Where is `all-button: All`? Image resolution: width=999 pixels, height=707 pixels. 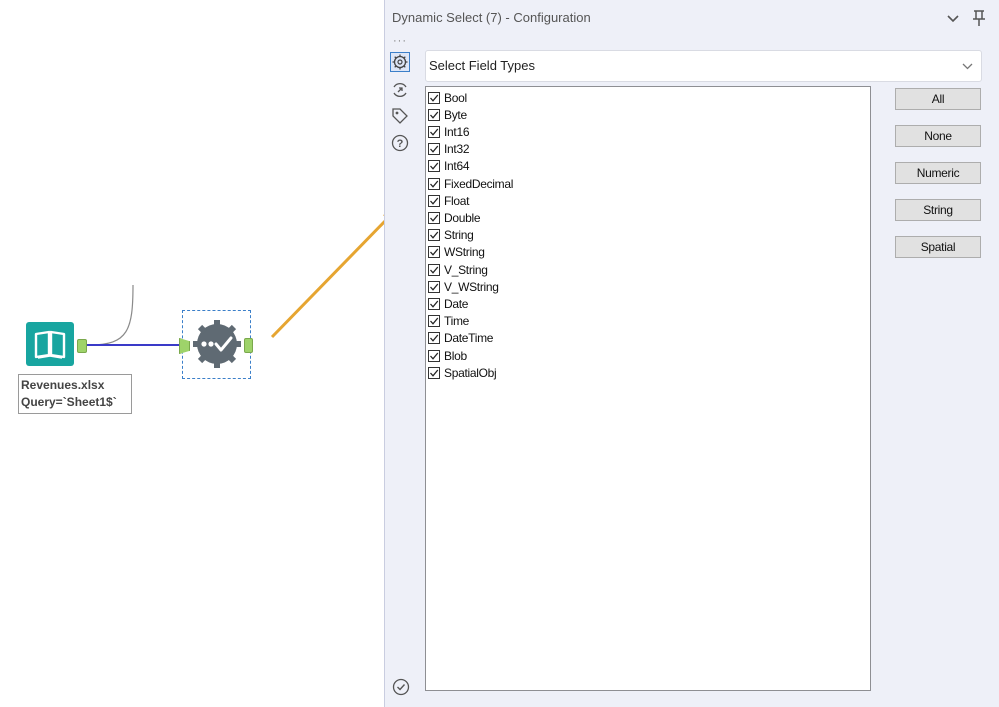 all-button: All is located at coordinates (938, 99).